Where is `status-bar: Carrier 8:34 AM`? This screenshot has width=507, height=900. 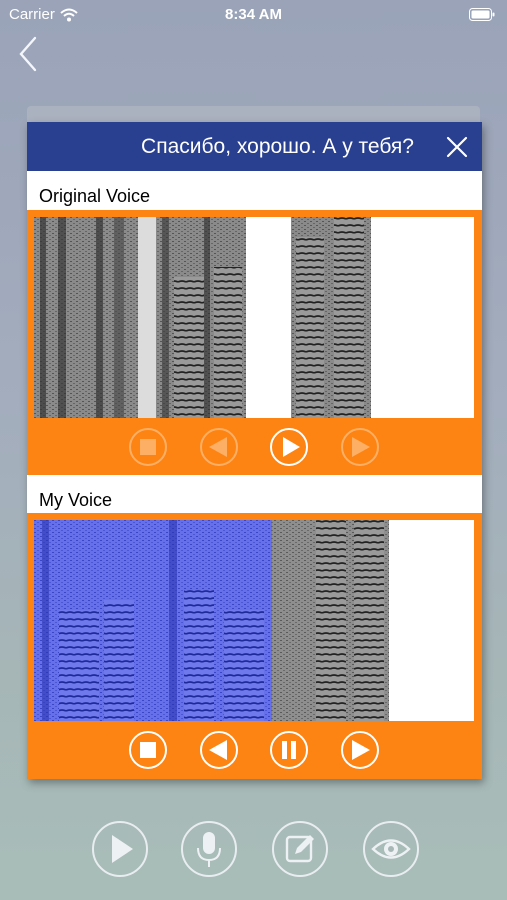
status-bar: Carrier 8:34 AM is located at coordinates (253, 15).